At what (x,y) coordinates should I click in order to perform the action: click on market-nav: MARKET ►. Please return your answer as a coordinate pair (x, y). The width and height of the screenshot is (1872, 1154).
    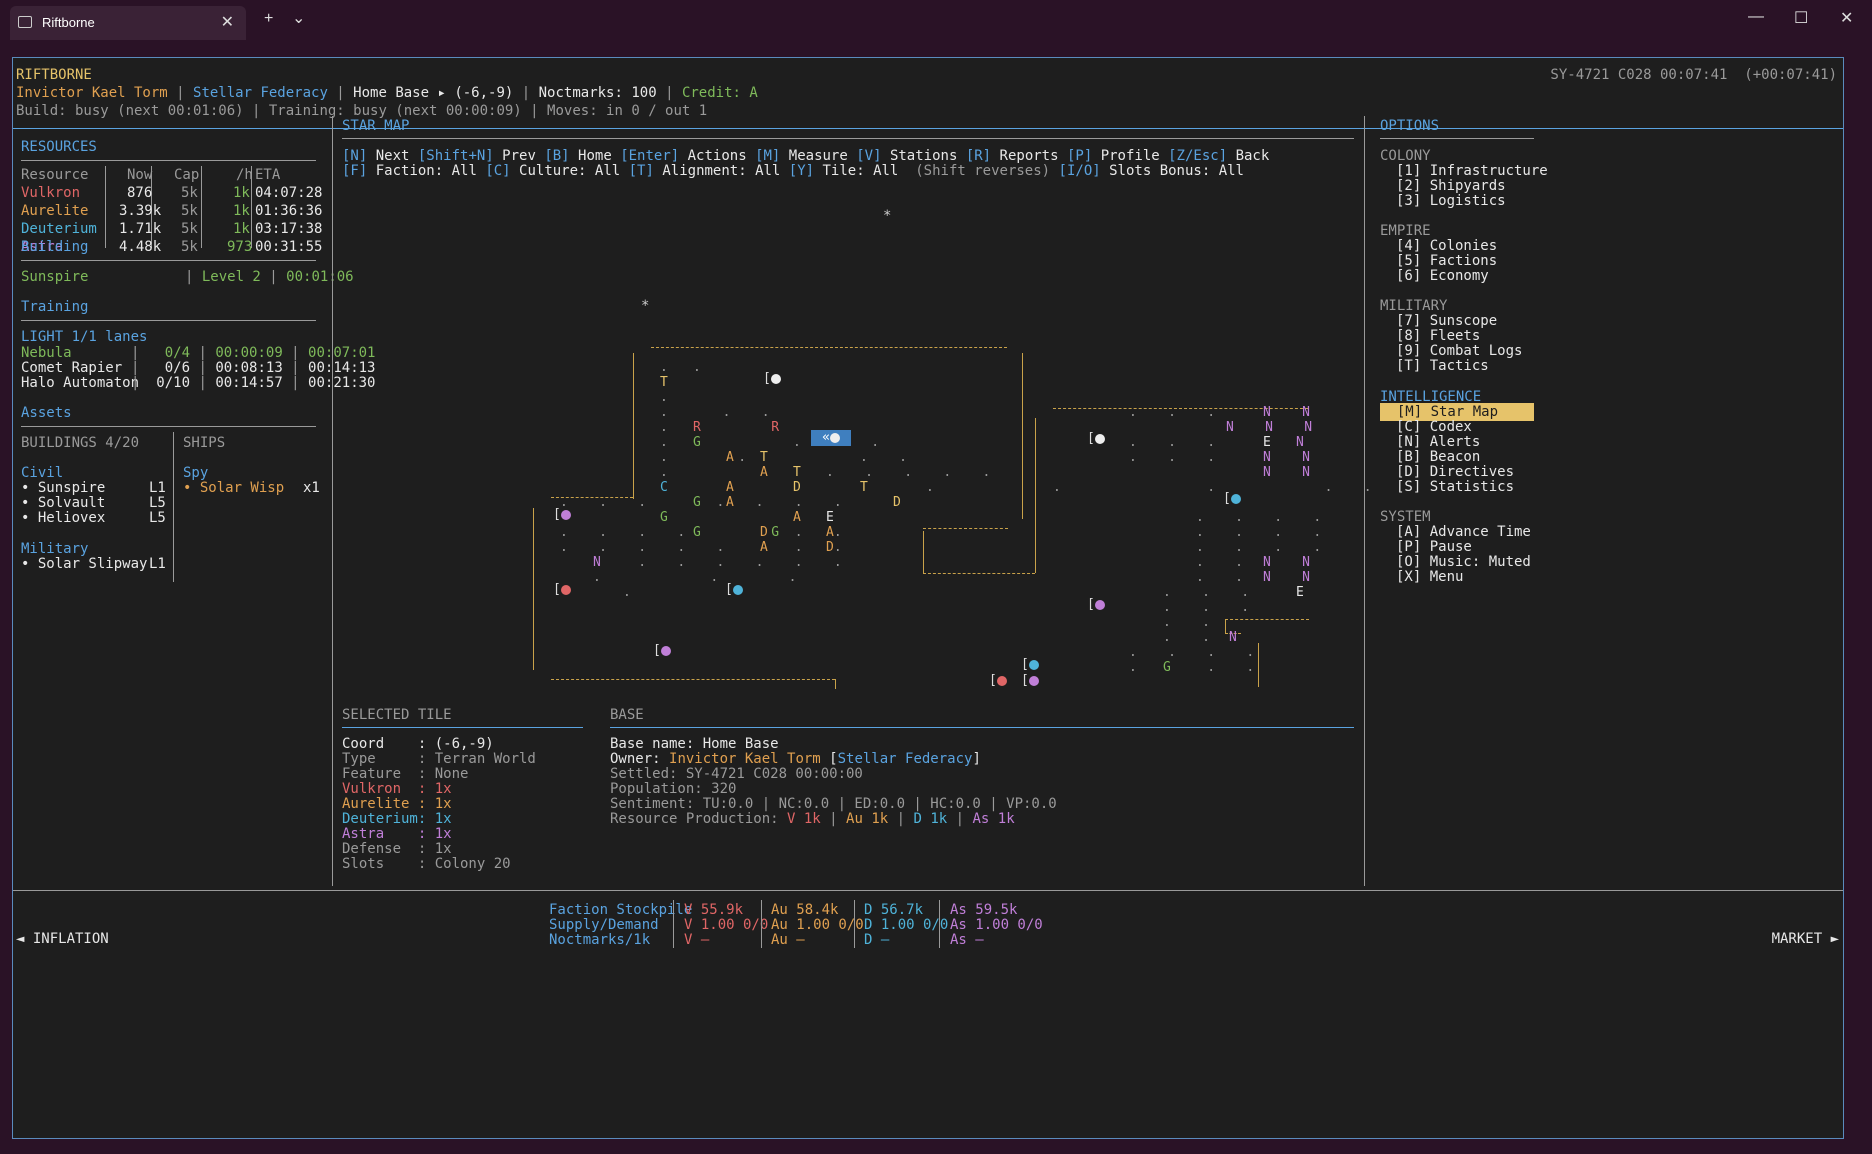
    Looking at the image, I should click on (1805, 939).